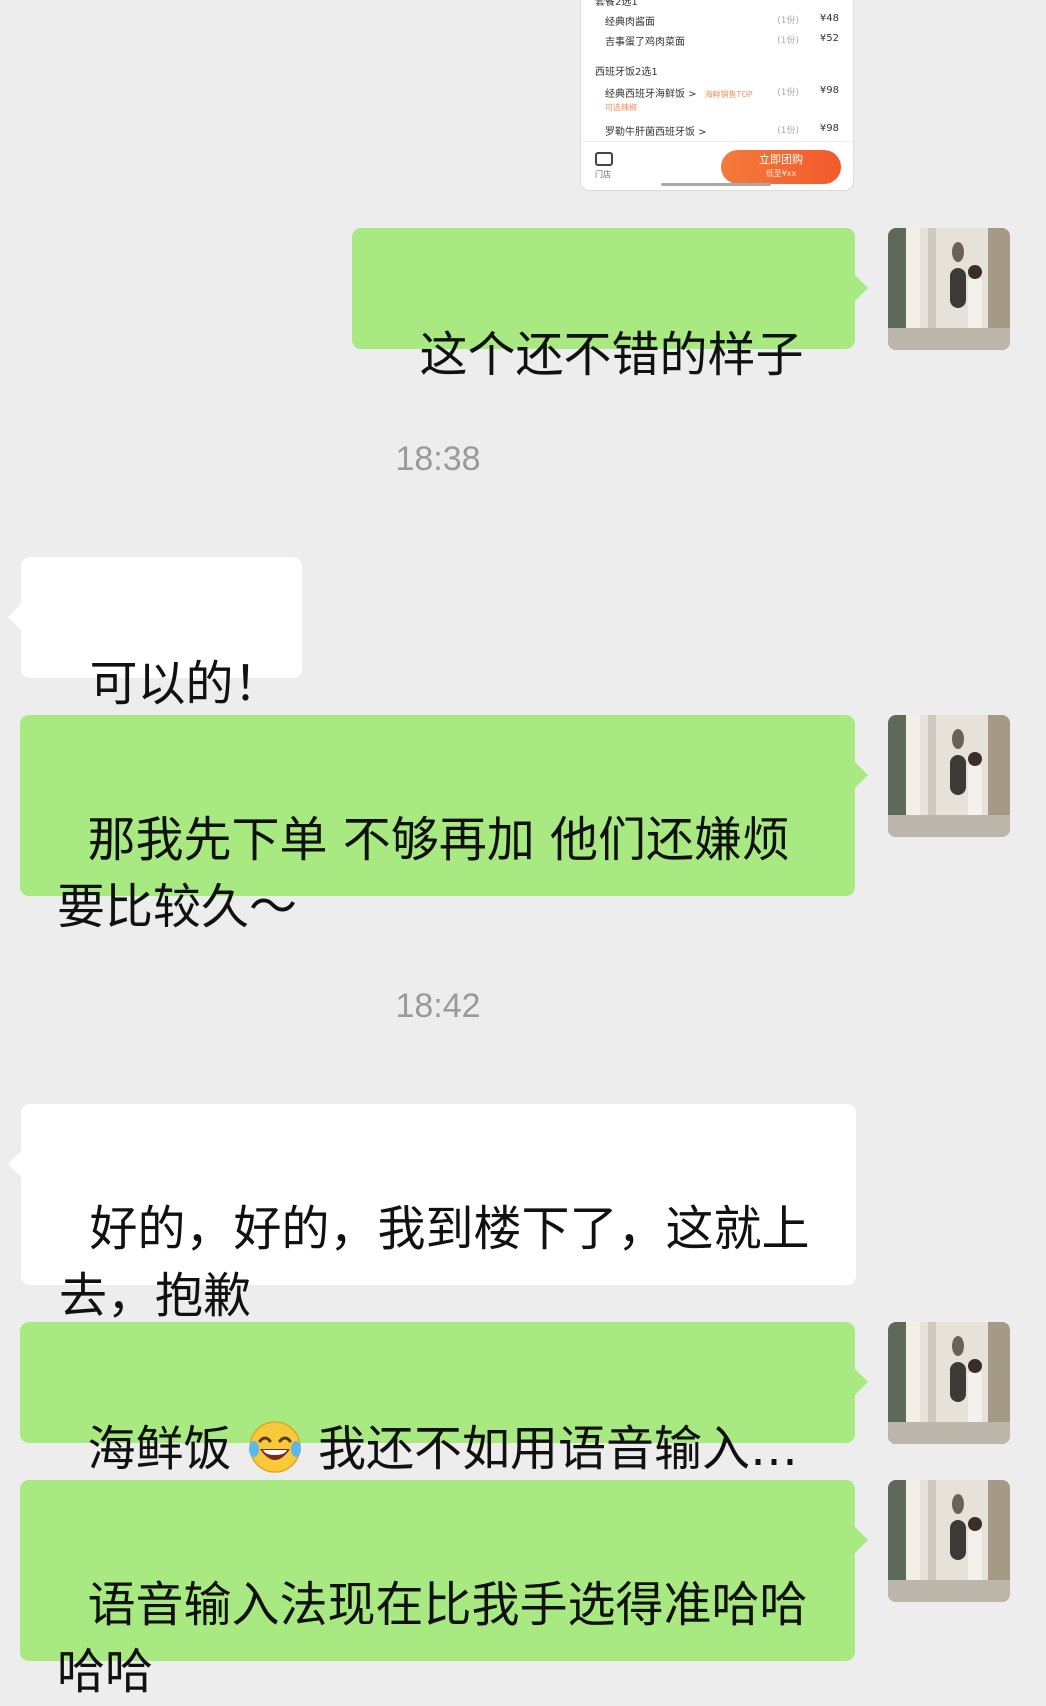 The width and height of the screenshot is (1046, 1706). Describe the element at coordinates (626, 72) in the screenshot. I see `group-label: 西班牙饭2选1` at that location.